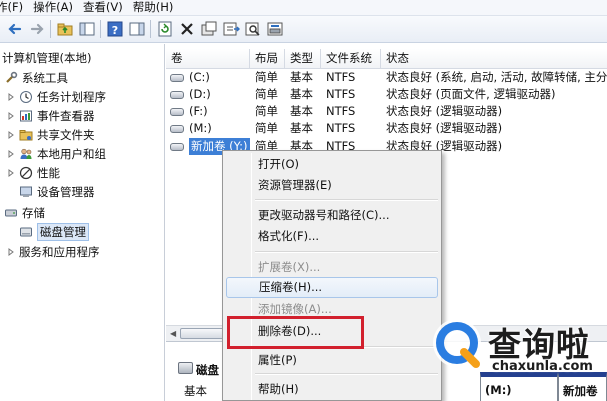 The width and height of the screenshot is (607, 401). I want to click on tree-item-shared-folders: 共享文件夹, so click(50, 134).